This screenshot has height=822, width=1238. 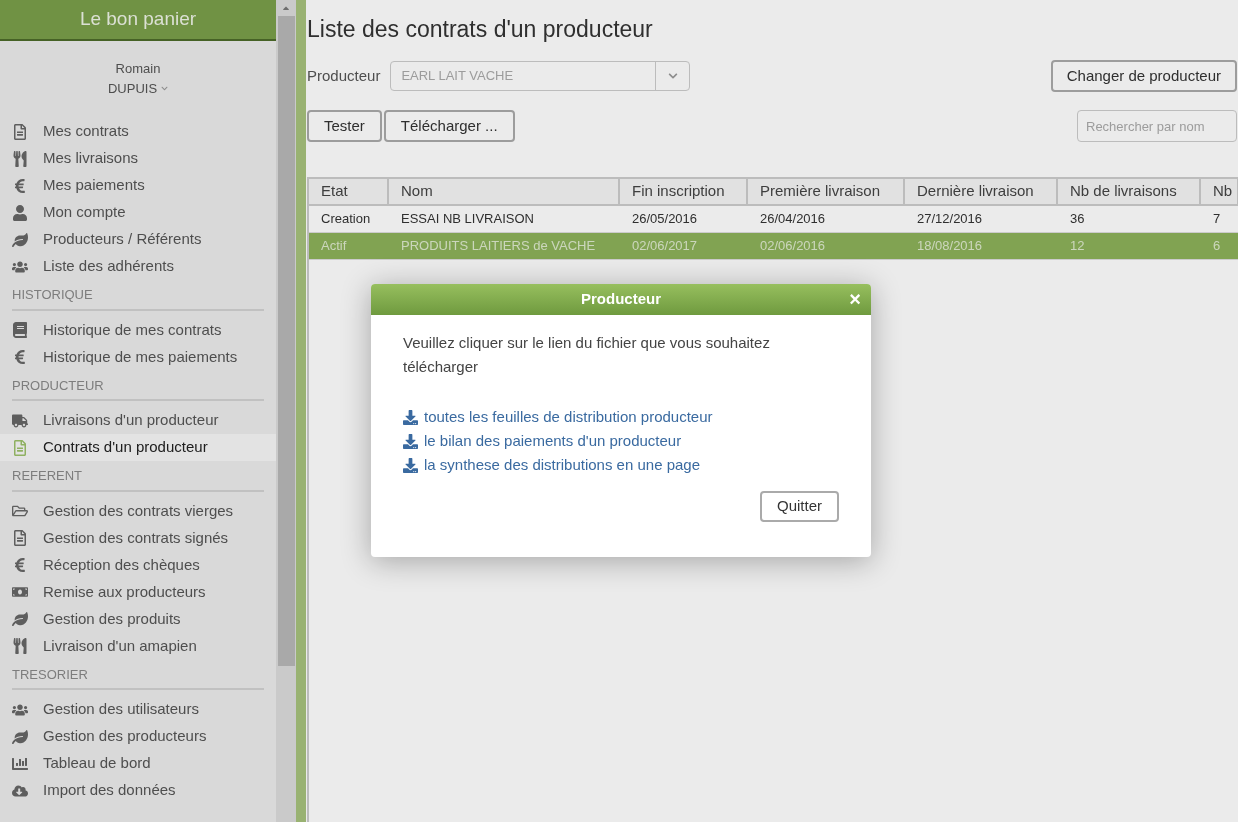 I want to click on truck-icon, so click(x=20, y=420).